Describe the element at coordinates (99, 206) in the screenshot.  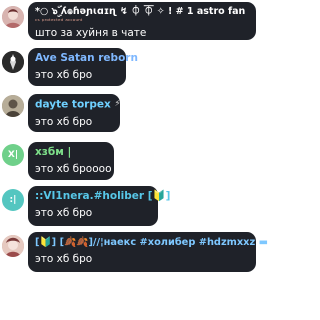
I see `message-bubble: ::VI1nera.#holiber [🔰] это хб бро` at that location.